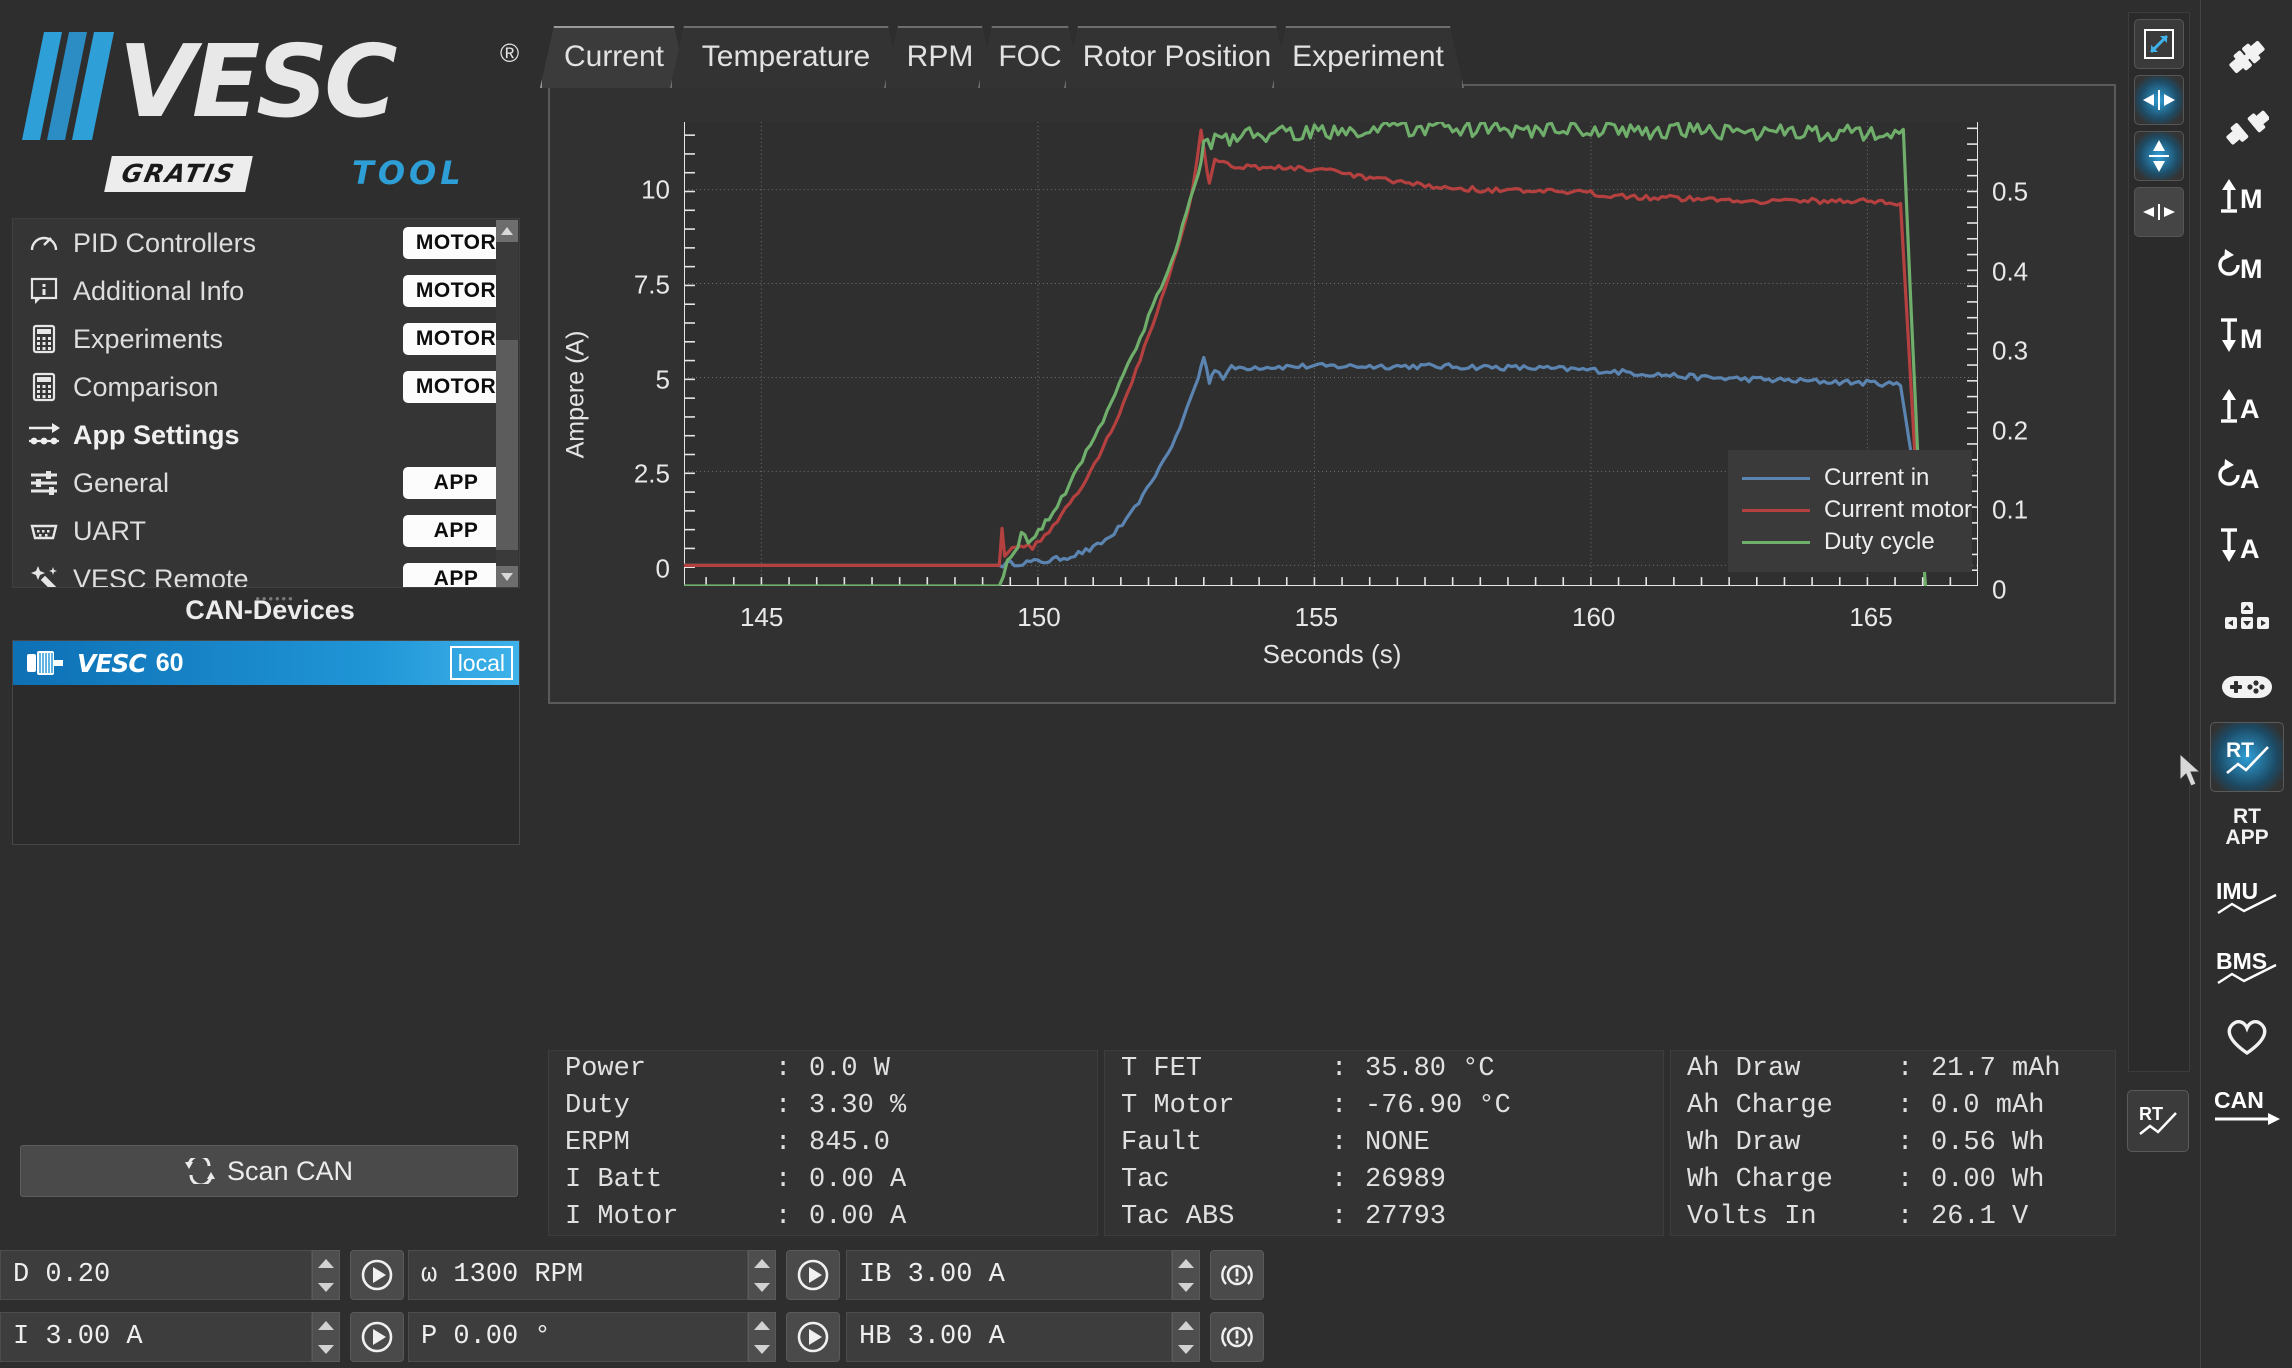 The image size is (2292, 1368). Describe the element at coordinates (1397, 1143) in the screenshot. I see `data-value: NONE` at that location.